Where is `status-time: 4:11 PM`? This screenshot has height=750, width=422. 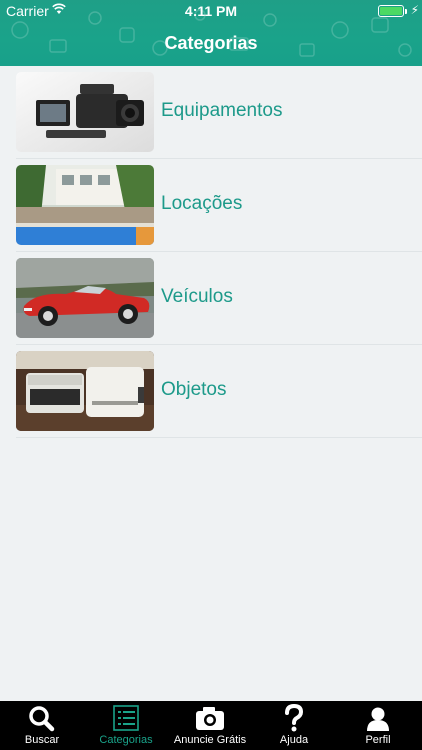
status-time: 4:11 PM is located at coordinates (211, 11).